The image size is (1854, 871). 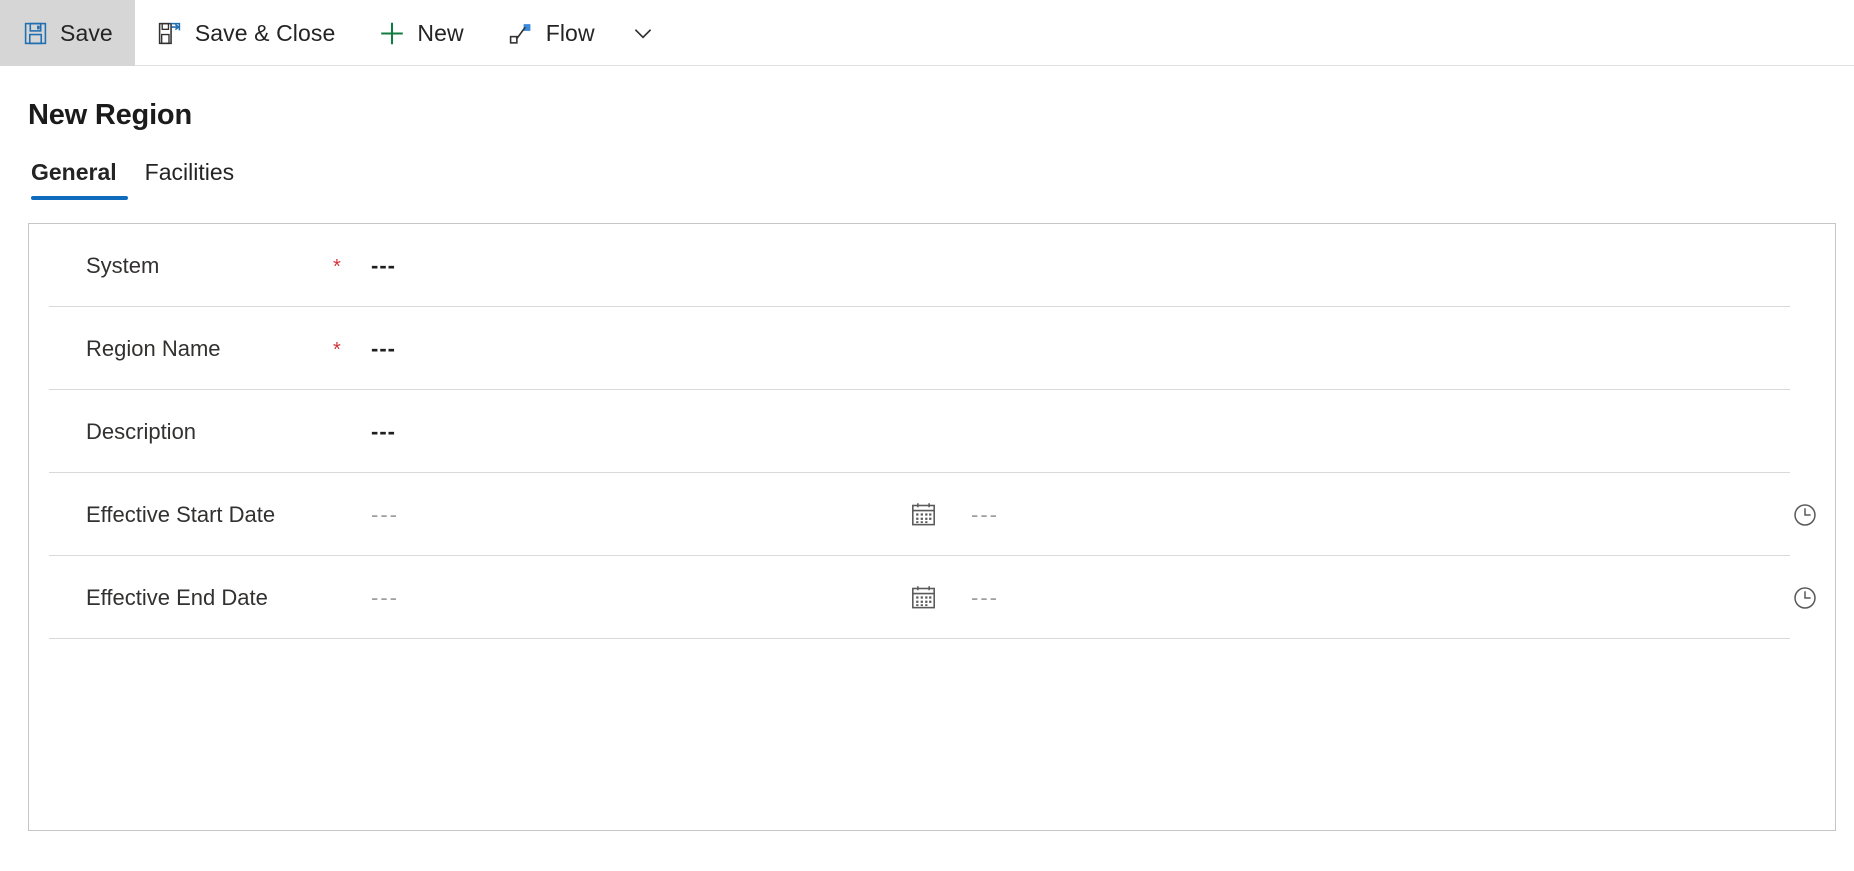 I want to click on plus-icon, so click(x=392, y=33).